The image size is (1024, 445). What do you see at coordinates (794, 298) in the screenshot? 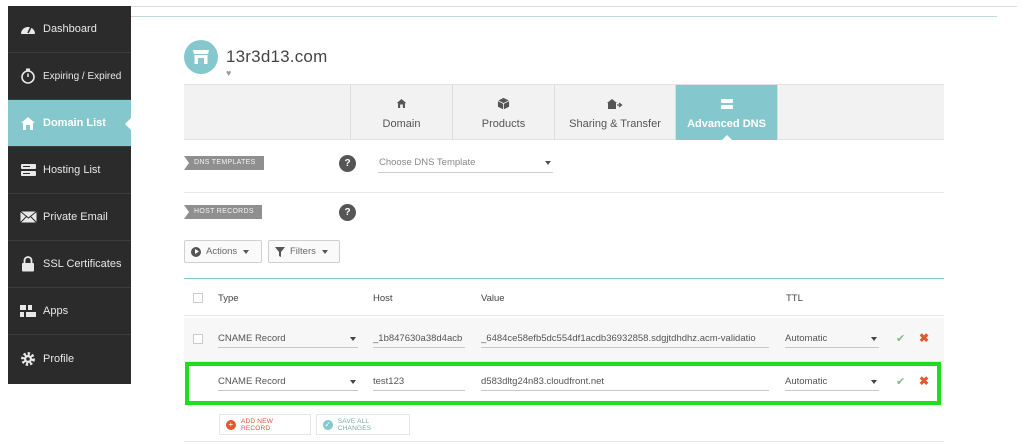
I see `column-header-ttl: TTL` at bounding box center [794, 298].